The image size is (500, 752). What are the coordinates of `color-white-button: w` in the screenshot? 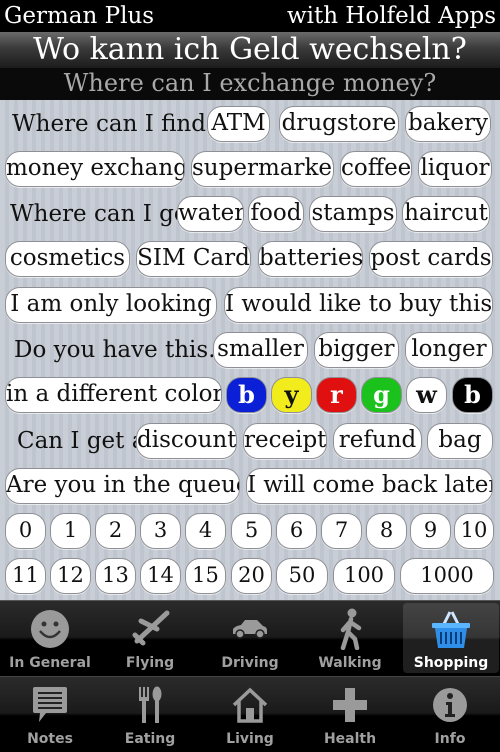 It's located at (426, 395).